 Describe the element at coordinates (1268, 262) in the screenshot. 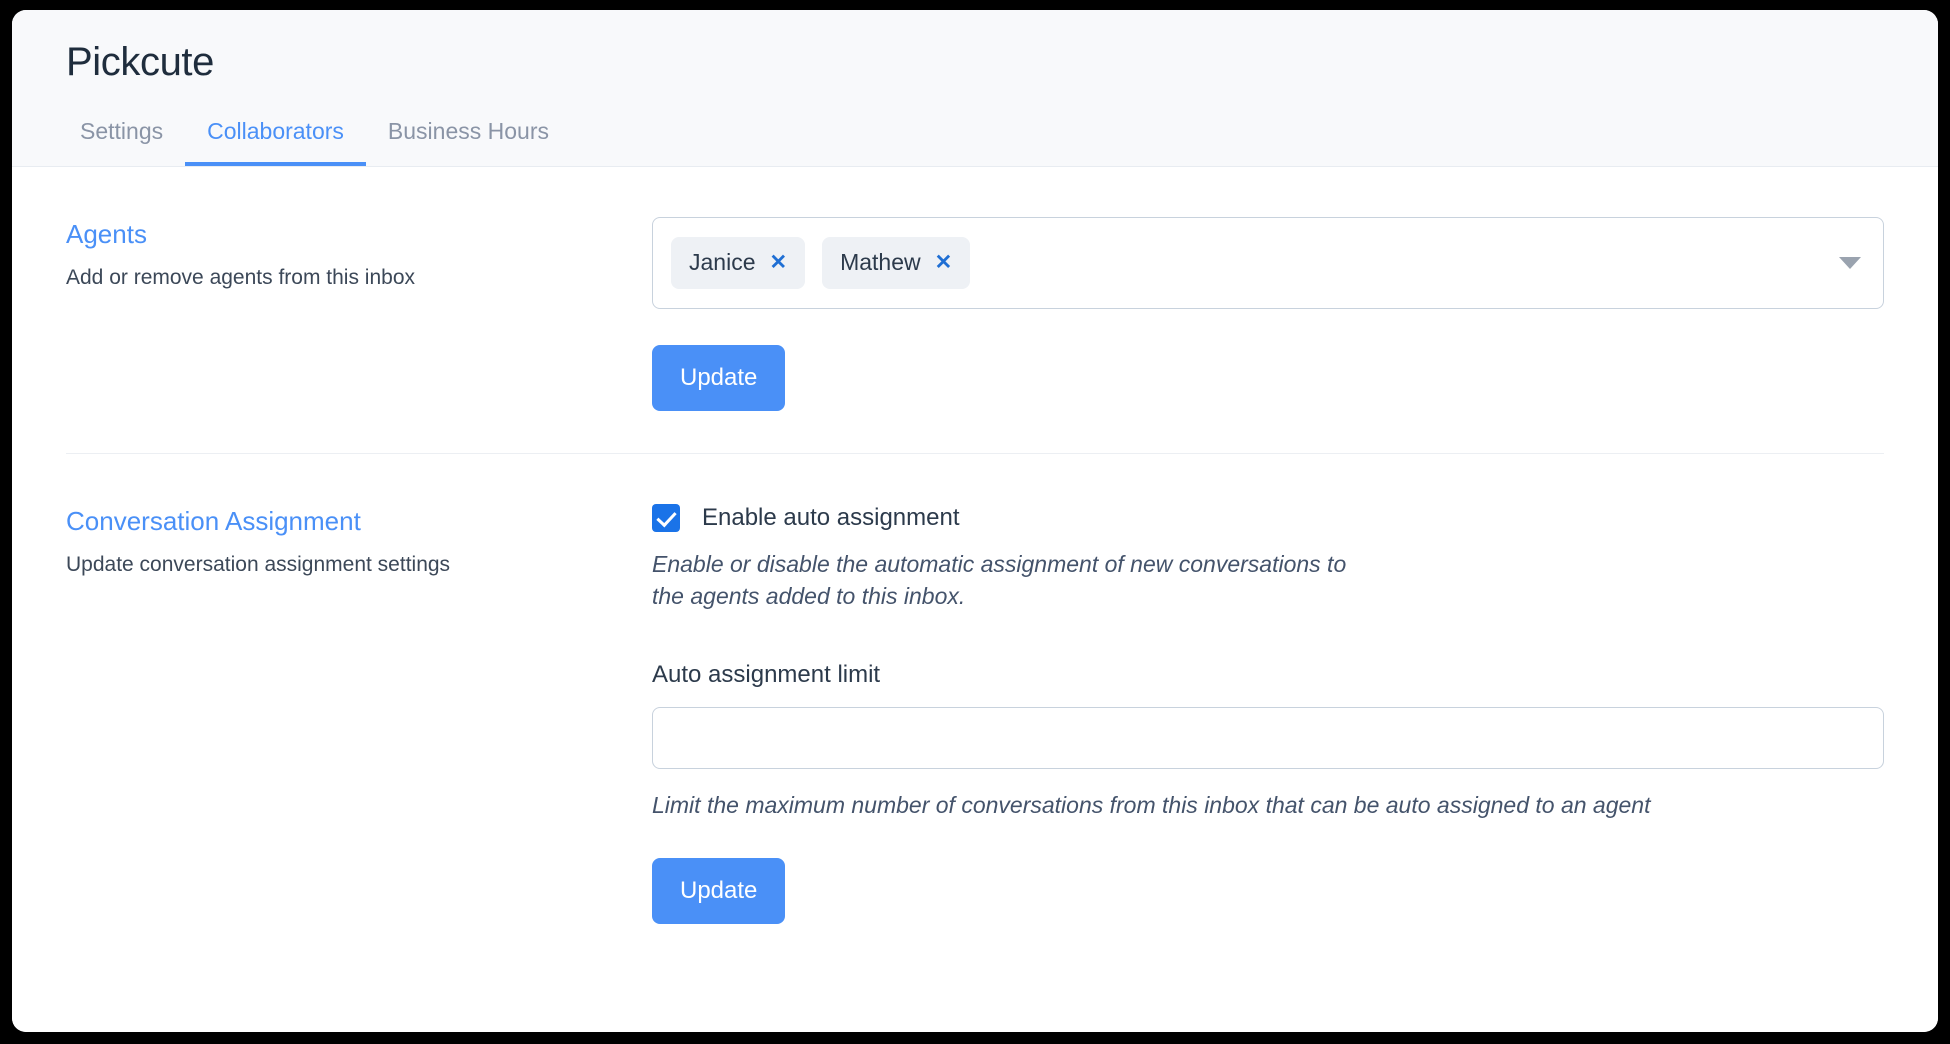

I see `agents-multiselect: Janice ✕ Mathew ✕` at that location.